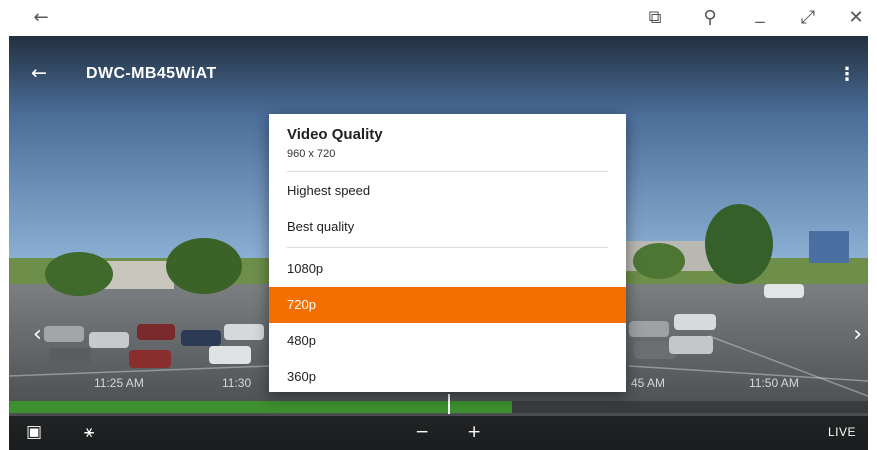  What do you see at coordinates (89, 432) in the screenshot?
I see `motion-icon: ⚹` at bounding box center [89, 432].